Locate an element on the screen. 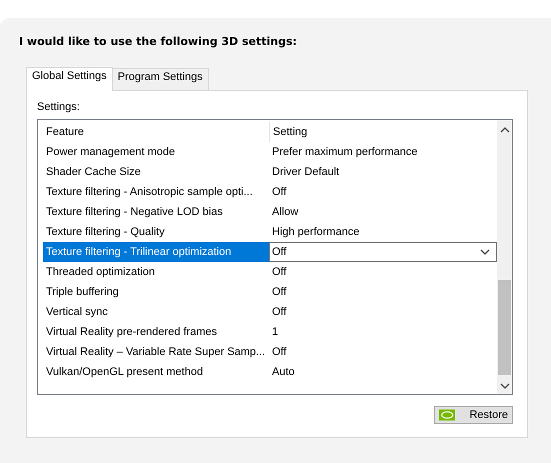 The height and width of the screenshot is (463, 551). setting-cell: Allow is located at coordinates (383, 212).